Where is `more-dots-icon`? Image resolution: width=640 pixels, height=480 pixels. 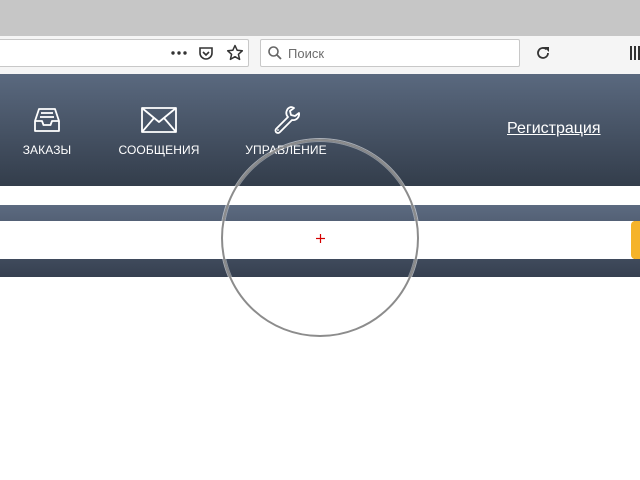 more-dots-icon is located at coordinates (179, 53).